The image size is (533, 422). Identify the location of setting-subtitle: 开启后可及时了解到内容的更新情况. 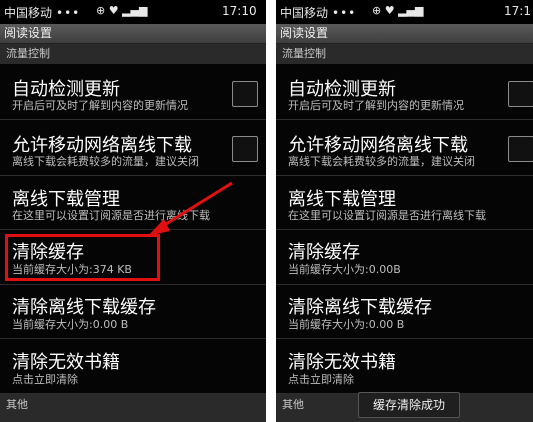
(376, 105).